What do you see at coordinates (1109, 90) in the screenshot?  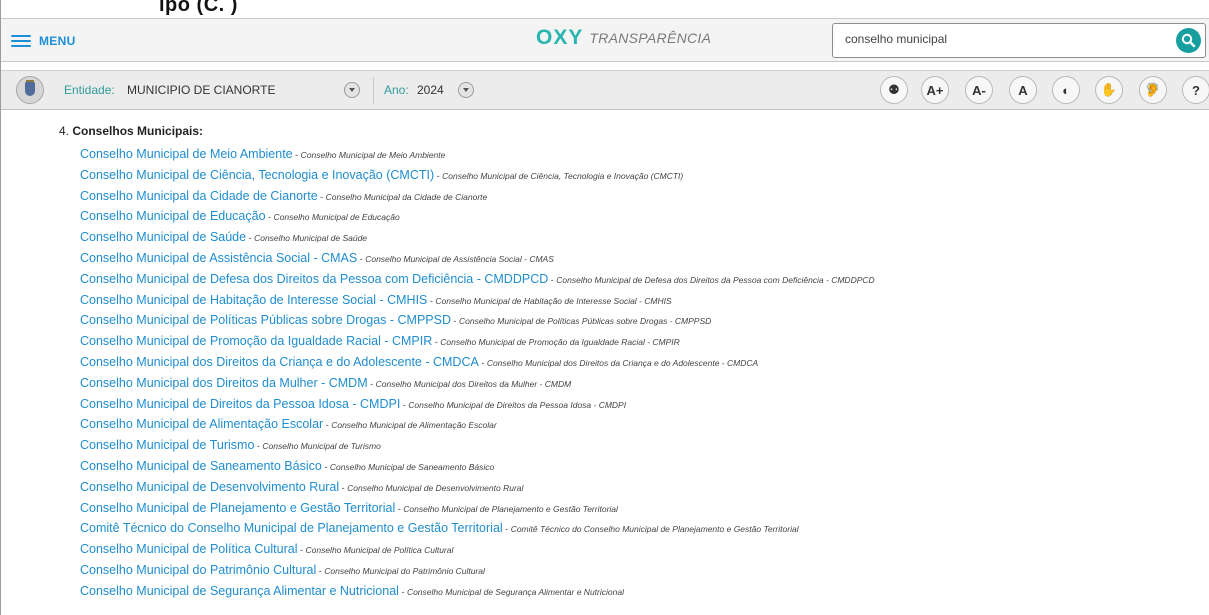 I see `sign-language-icon: ✋` at bounding box center [1109, 90].